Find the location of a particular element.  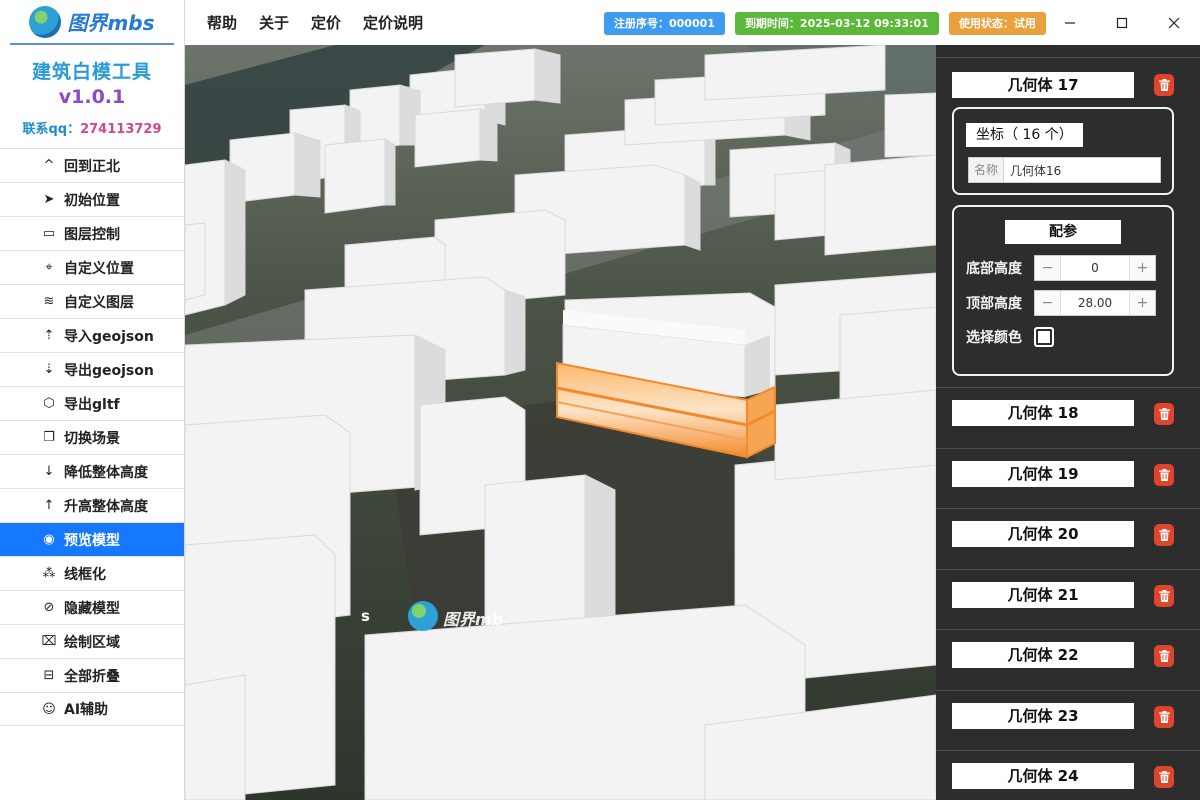

window-controls is located at coordinates (1122, 22).